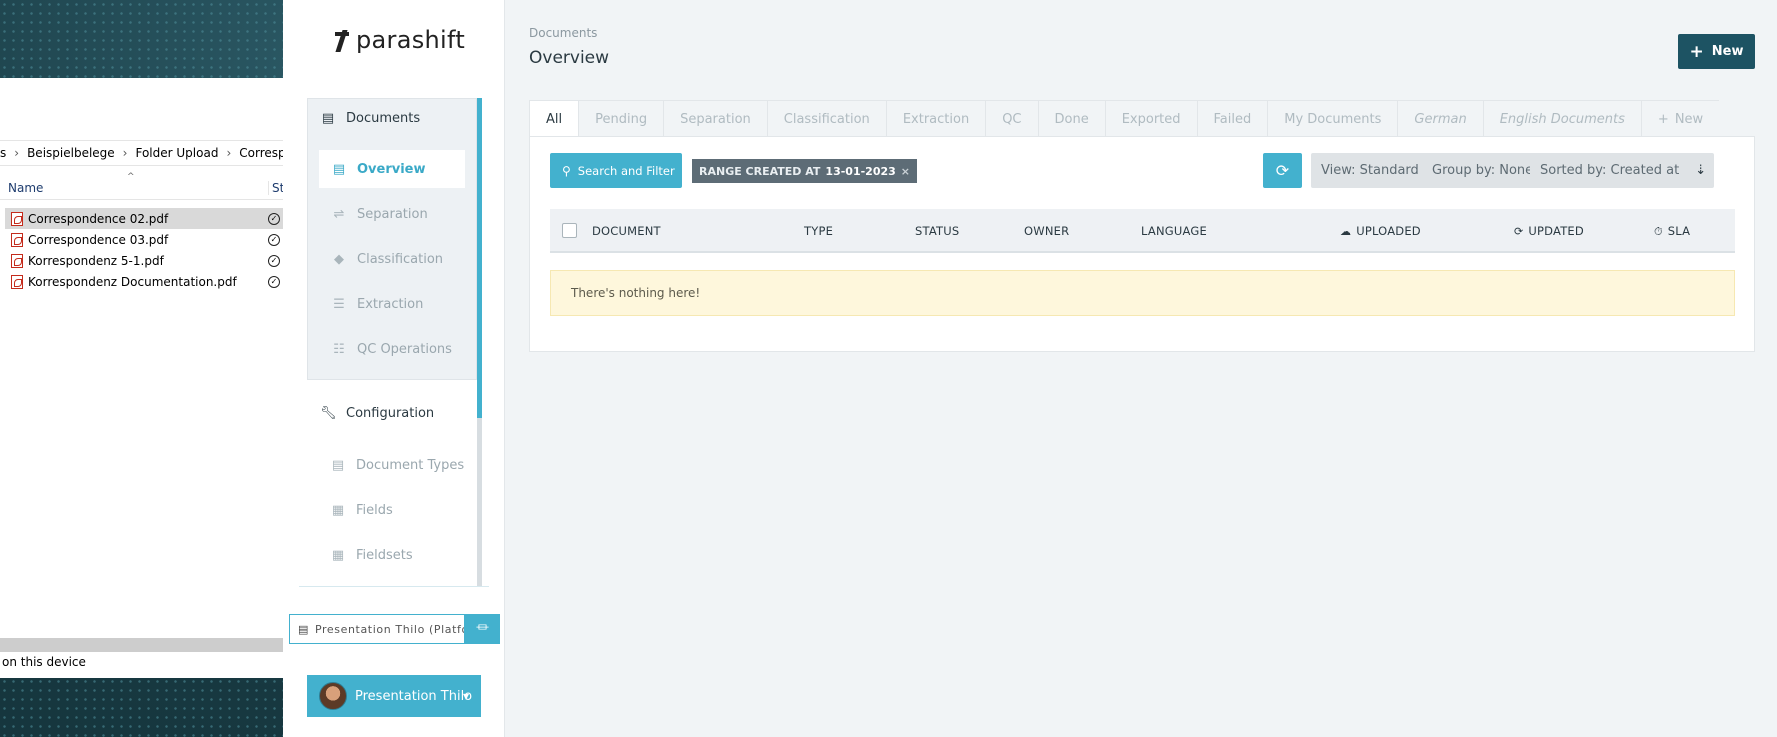  What do you see at coordinates (374, 510) in the screenshot?
I see `sidebar-item-label: Fields` at bounding box center [374, 510].